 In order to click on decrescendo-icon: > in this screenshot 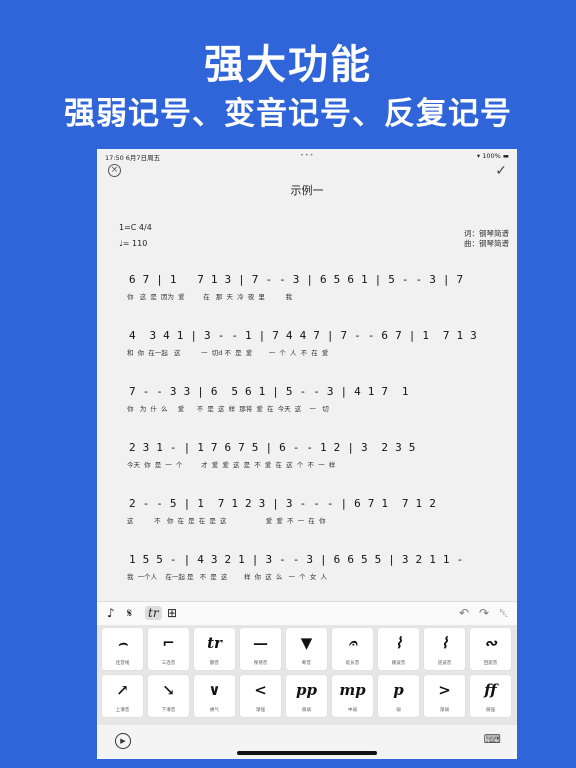, I will do `click(444, 690)`.